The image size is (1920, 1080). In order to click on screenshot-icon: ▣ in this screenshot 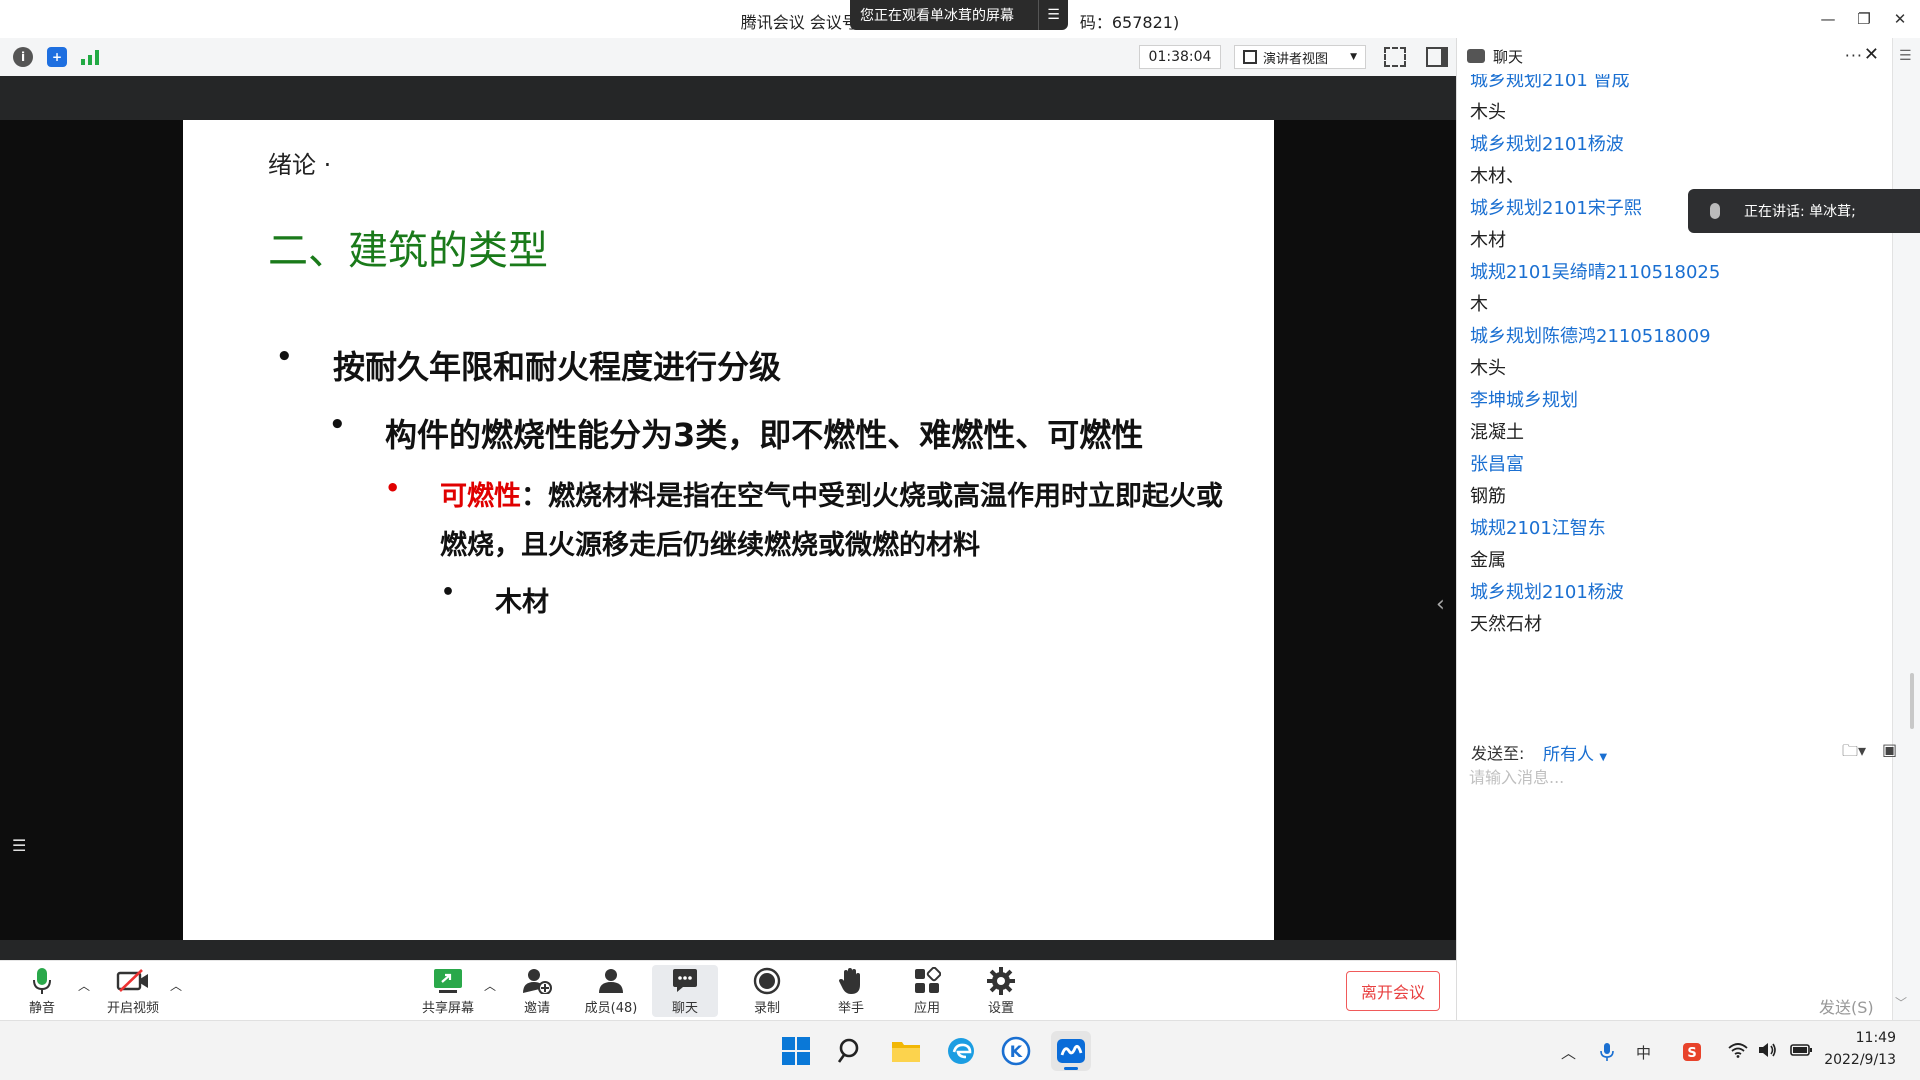, I will do `click(1889, 749)`.